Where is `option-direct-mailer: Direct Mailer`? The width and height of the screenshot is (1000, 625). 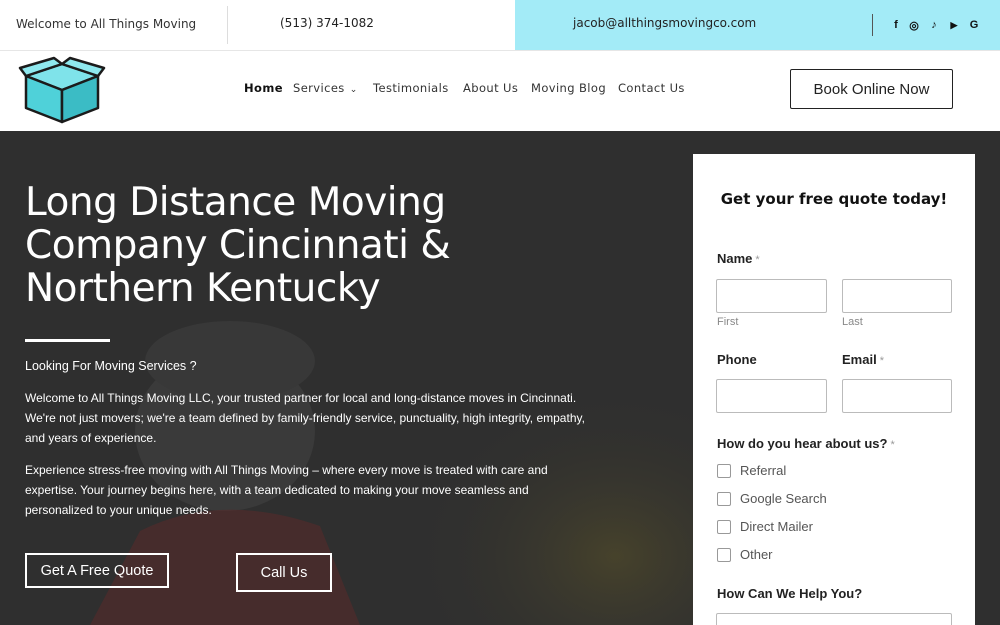 option-direct-mailer: Direct Mailer is located at coordinates (765, 526).